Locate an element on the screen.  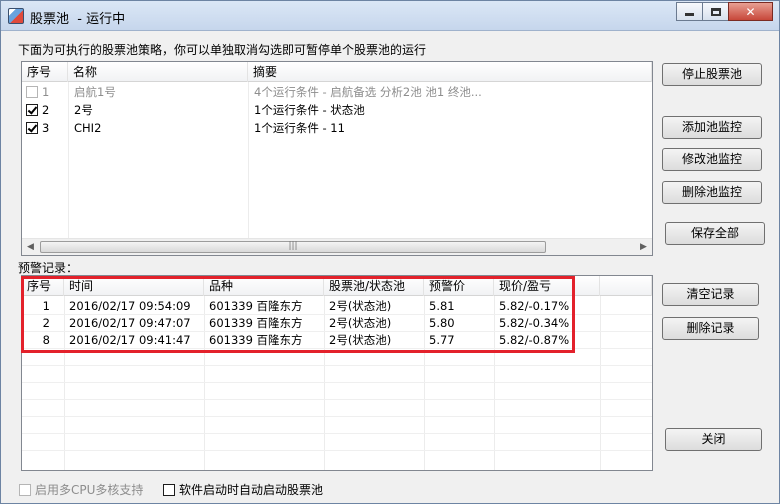
stop-pool-button: 停止股票池 is located at coordinates (712, 74).